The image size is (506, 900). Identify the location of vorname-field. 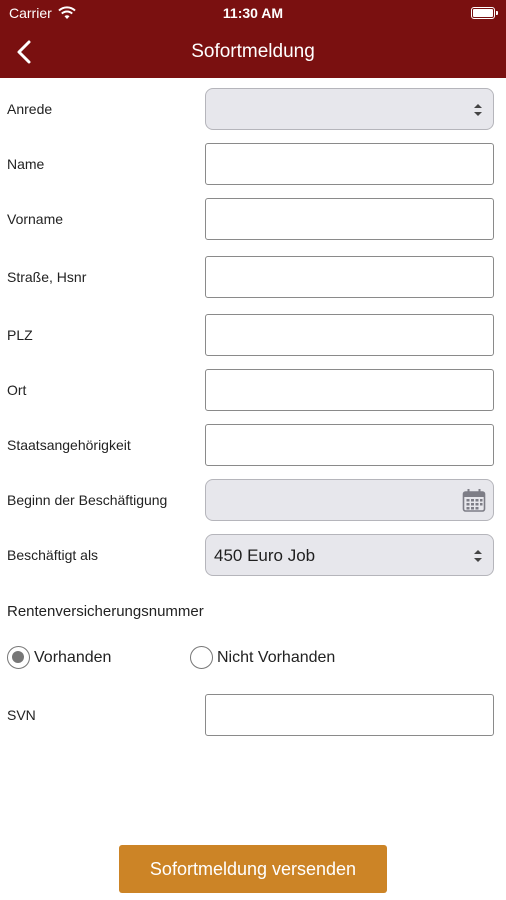
(349, 219).